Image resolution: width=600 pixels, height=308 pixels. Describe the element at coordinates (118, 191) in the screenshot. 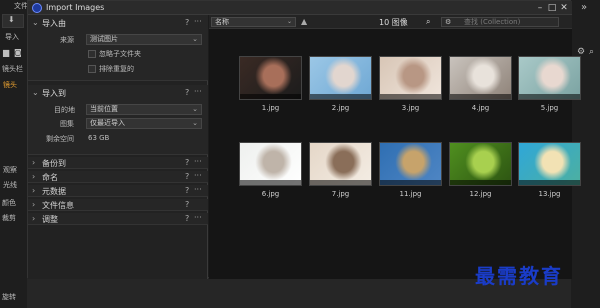

I see `metadata-section: › 元数据 ? ···` at that location.